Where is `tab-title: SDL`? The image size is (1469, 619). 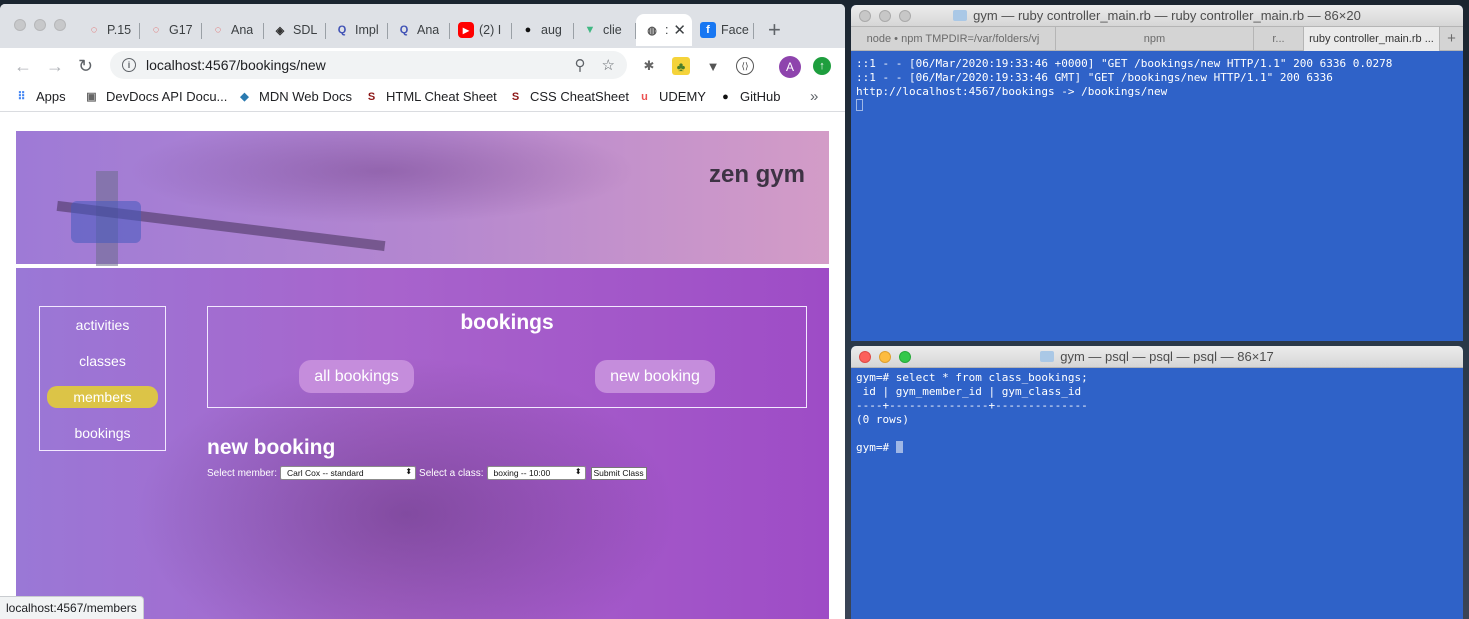
tab-title: SDL is located at coordinates (305, 30).